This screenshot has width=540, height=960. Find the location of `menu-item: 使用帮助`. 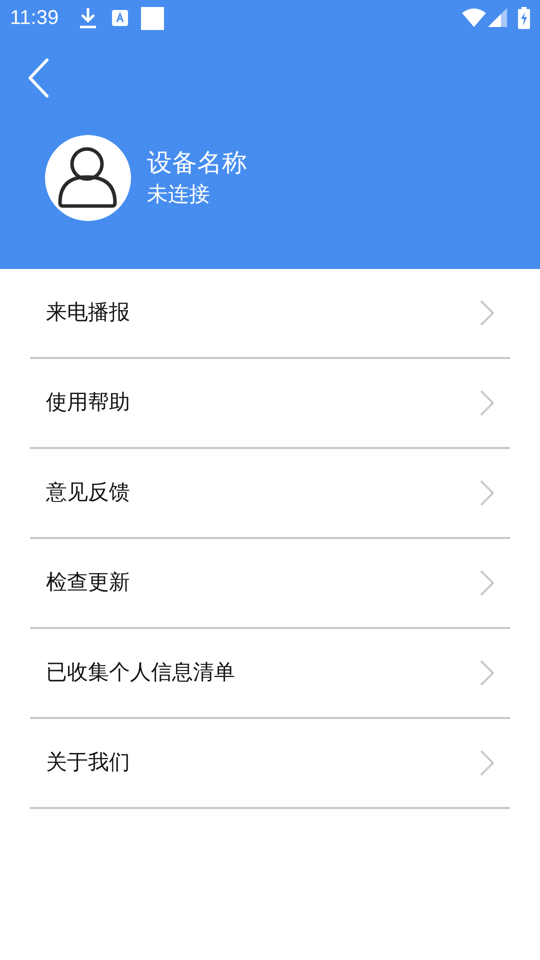

menu-item: 使用帮助 is located at coordinates (270, 404).